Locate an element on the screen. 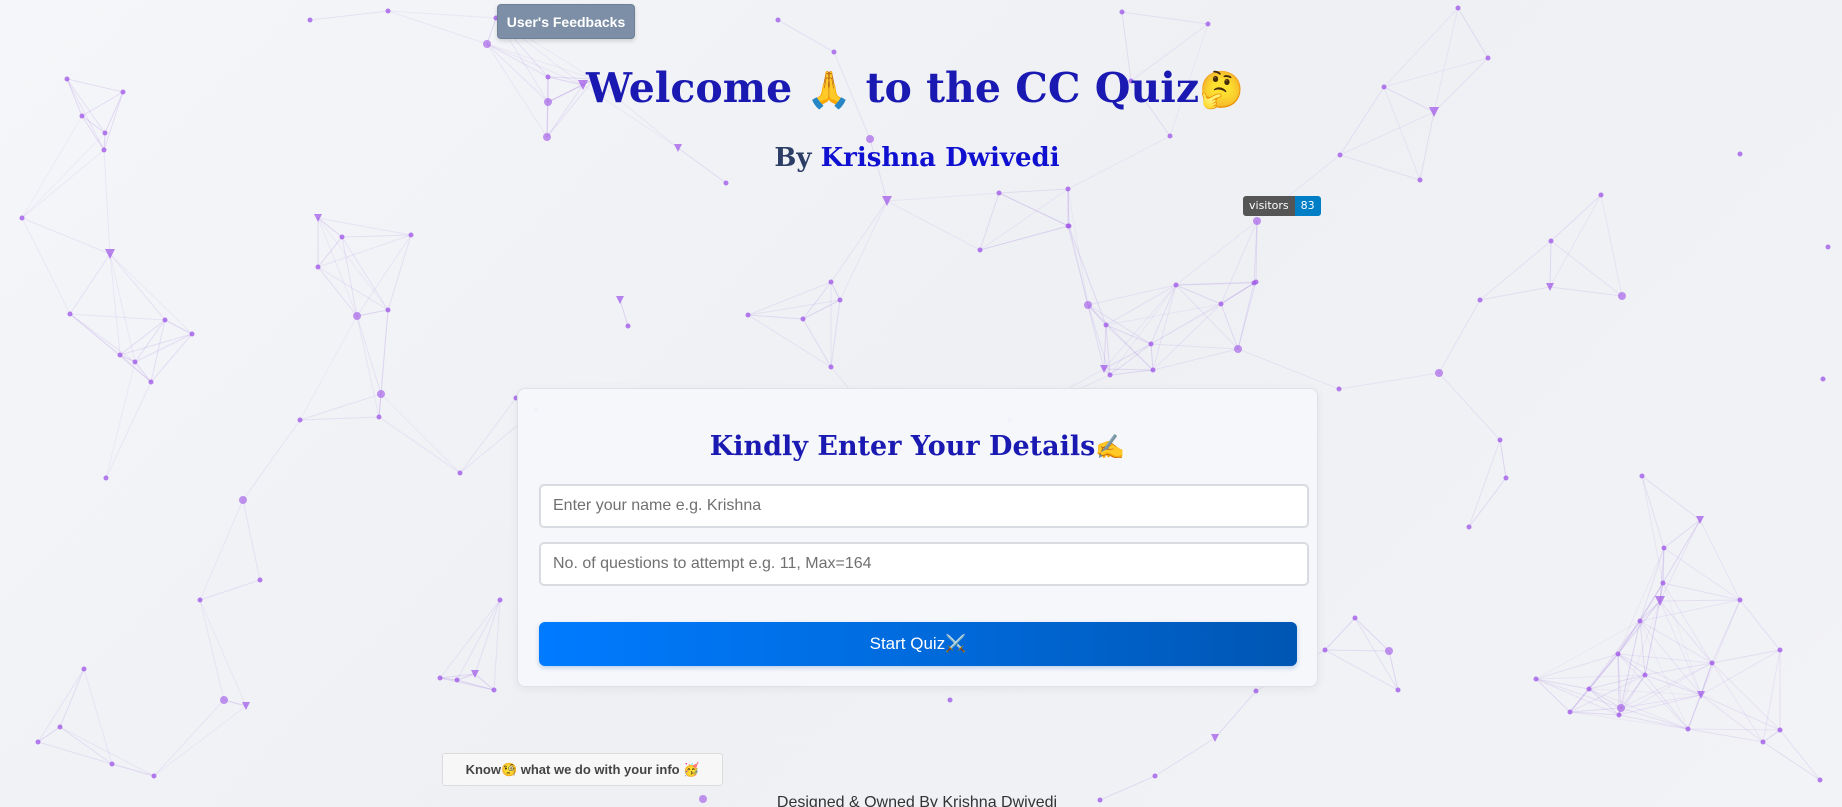 The width and height of the screenshot is (1842, 807). question-count-input is located at coordinates (924, 564).